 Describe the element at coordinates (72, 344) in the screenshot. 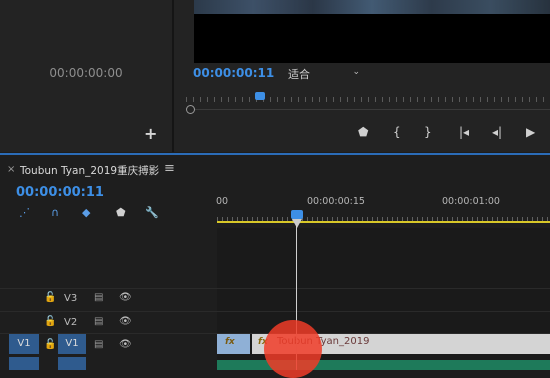

I see `track-name-v1: V1` at that location.